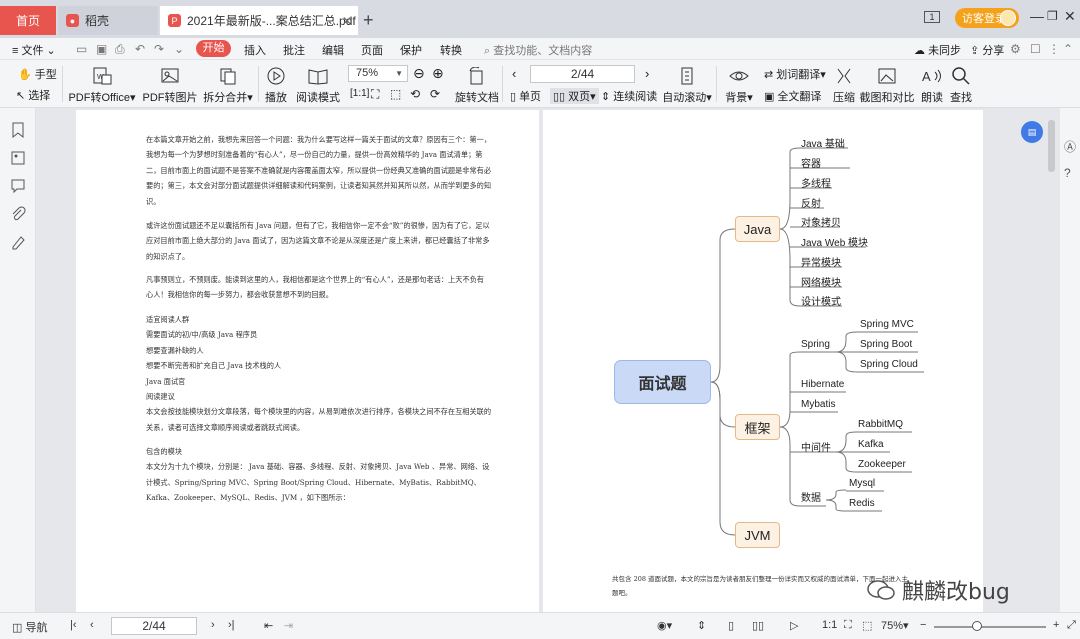  What do you see at coordinates (848, 625) in the screenshot?
I see `fit-status-icon: ⛶` at bounding box center [848, 625].